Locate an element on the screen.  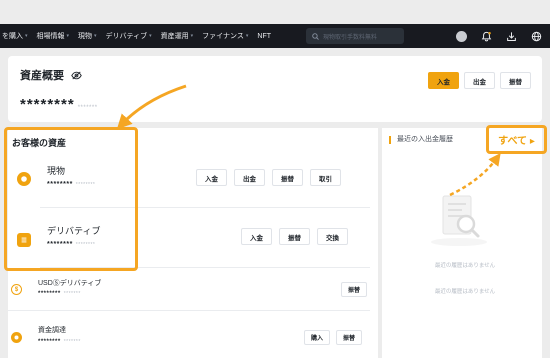
nav-label: 資産運用 is located at coordinates (174, 36).